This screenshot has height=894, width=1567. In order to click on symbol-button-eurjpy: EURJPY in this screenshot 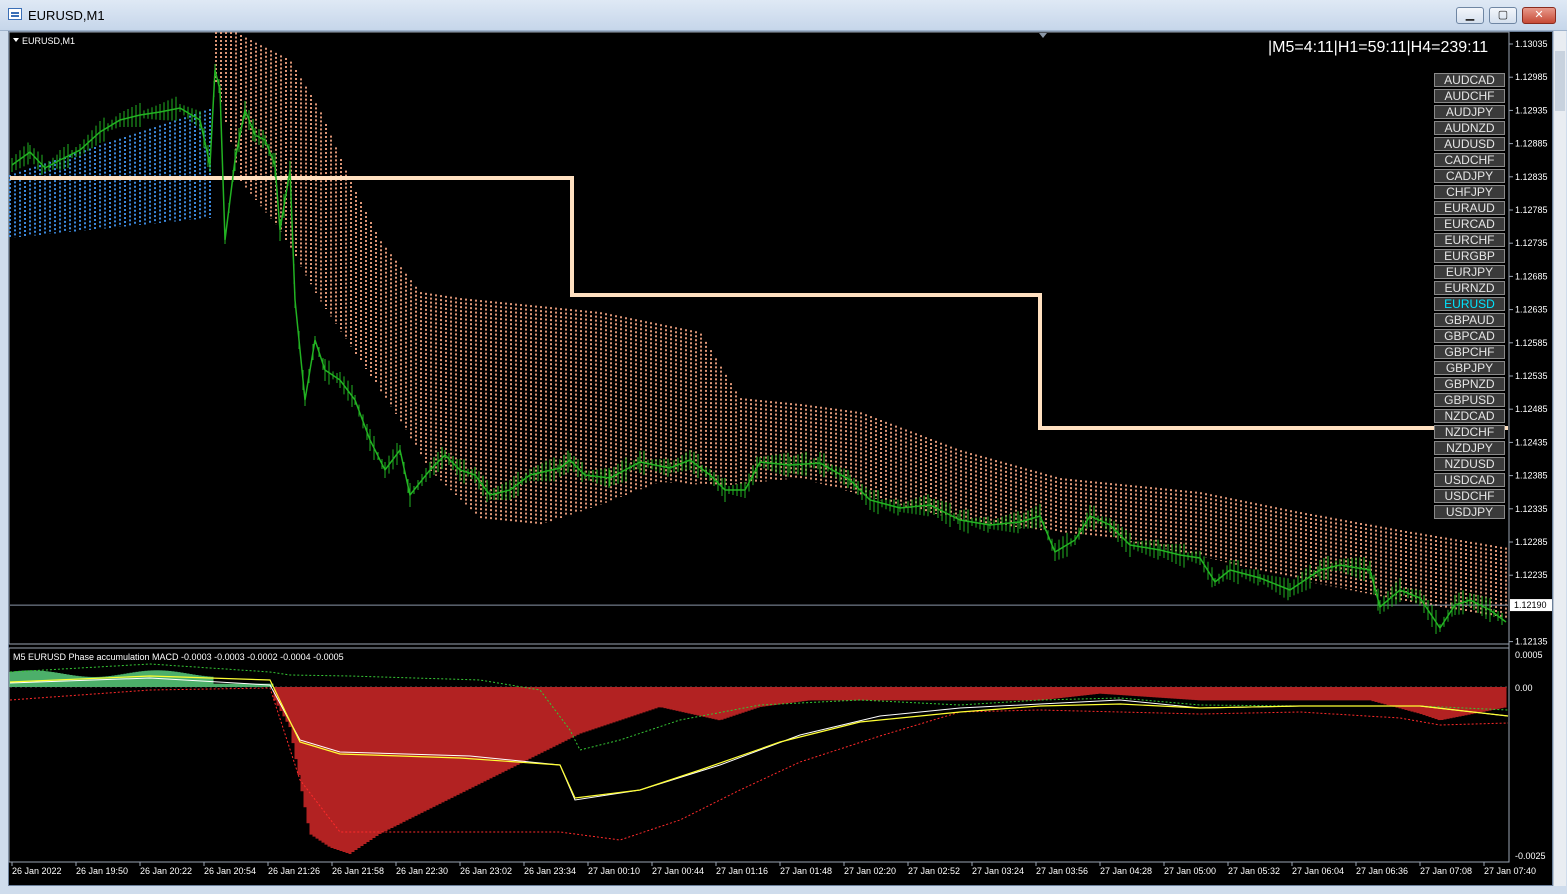, I will do `click(1469, 272)`.